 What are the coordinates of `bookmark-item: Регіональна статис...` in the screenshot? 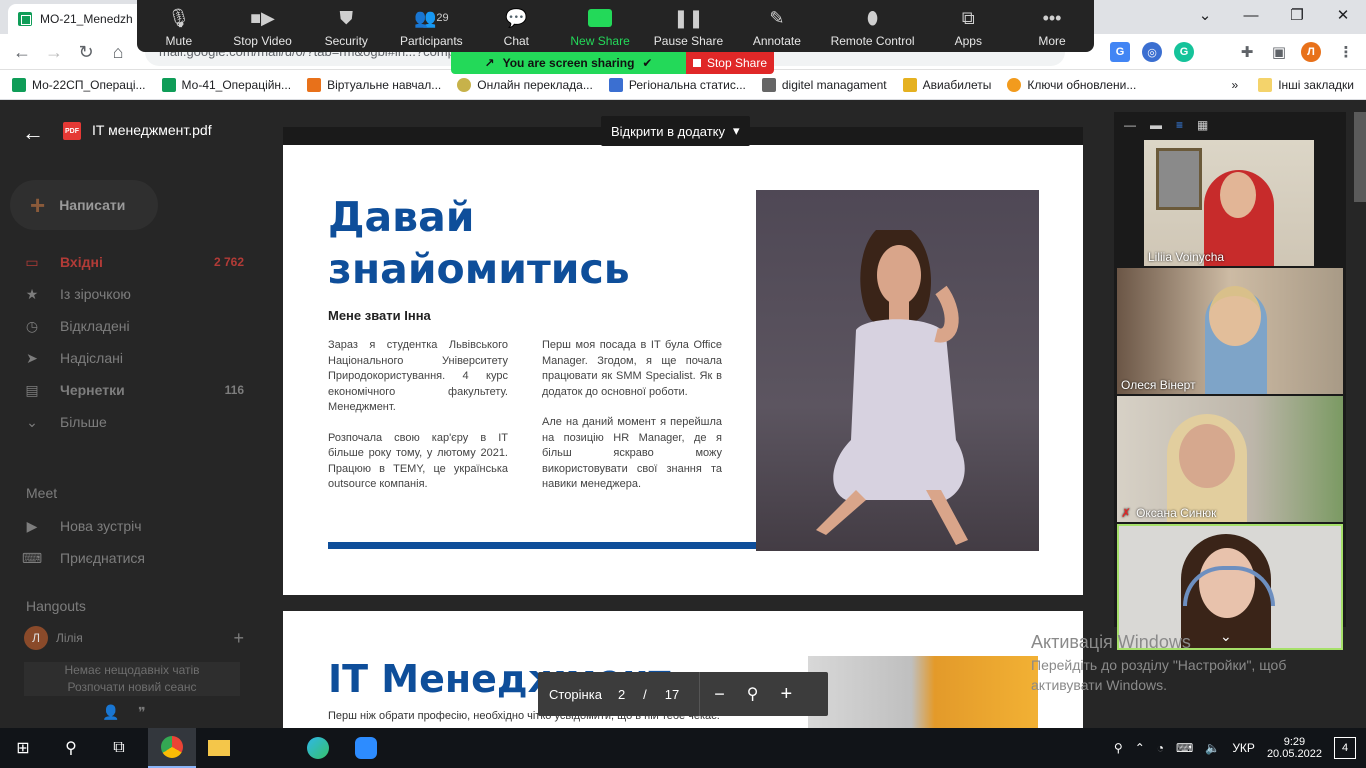 It's located at (677, 84).